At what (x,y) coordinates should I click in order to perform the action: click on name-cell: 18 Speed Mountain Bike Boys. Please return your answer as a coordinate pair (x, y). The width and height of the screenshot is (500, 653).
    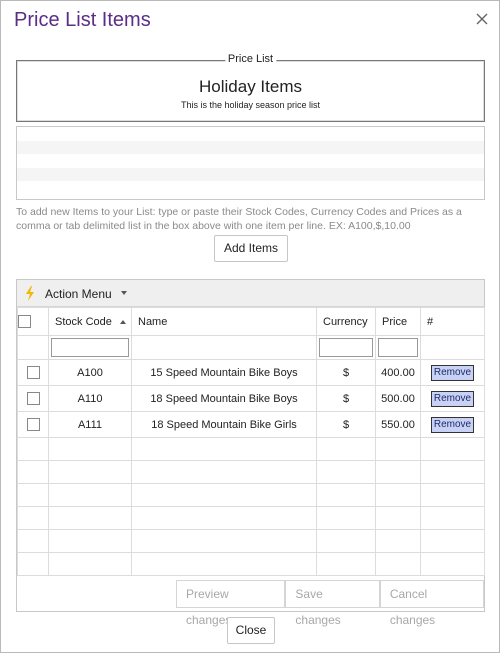
    Looking at the image, I should click on (224, 398).